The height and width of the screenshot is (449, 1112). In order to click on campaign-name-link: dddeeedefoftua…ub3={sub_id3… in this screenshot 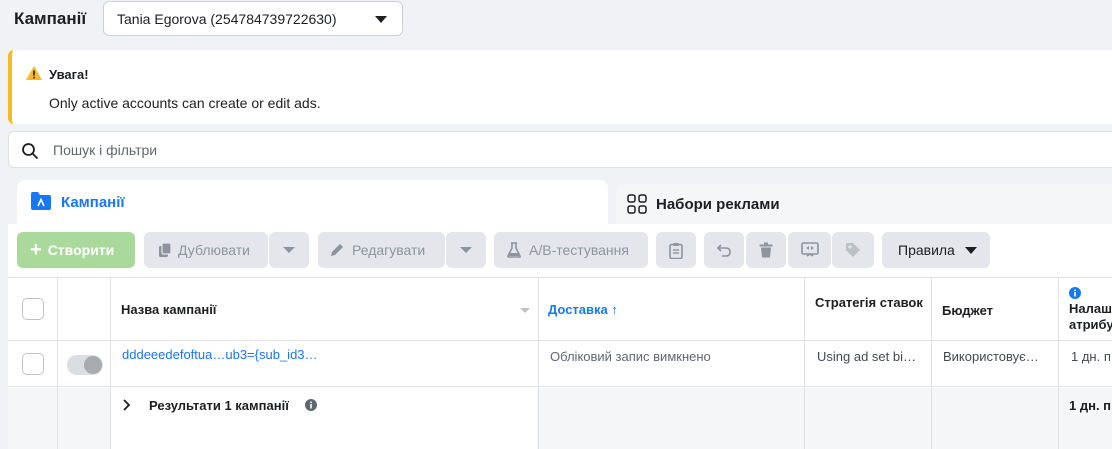, I will do `click(322, 354)`.